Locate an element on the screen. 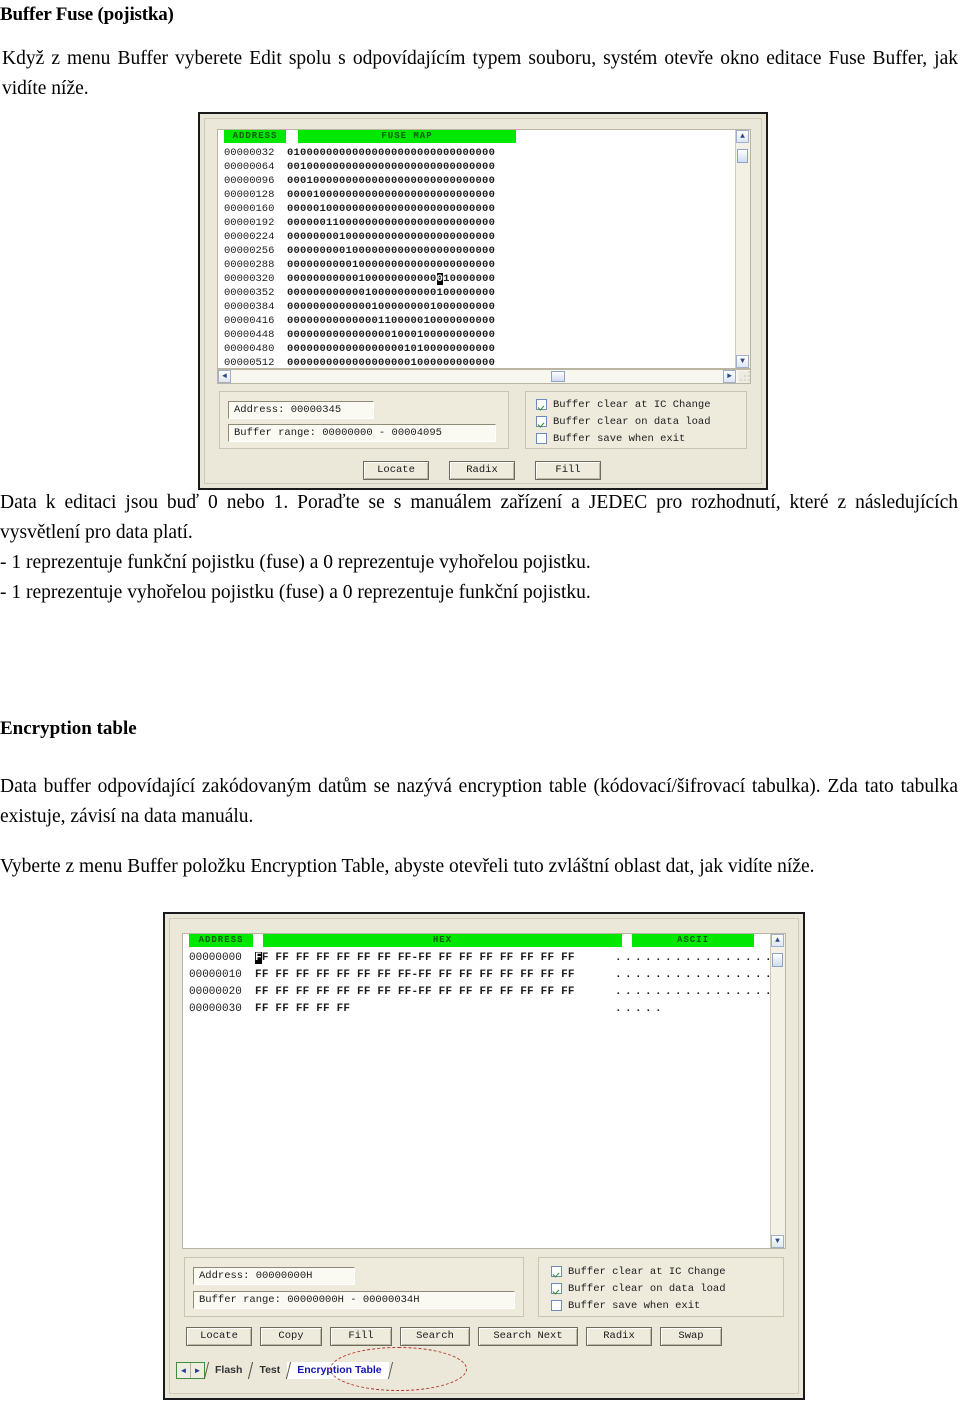  tab-encryption-table: Encryption Table is located at coordinates (338, 1370).